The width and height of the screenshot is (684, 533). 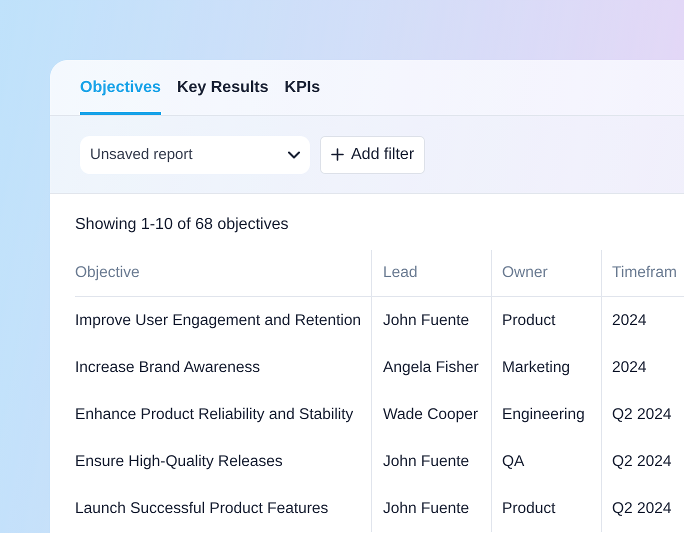 I want to click on table-cell: Marketing, so click(x=546, y=367).